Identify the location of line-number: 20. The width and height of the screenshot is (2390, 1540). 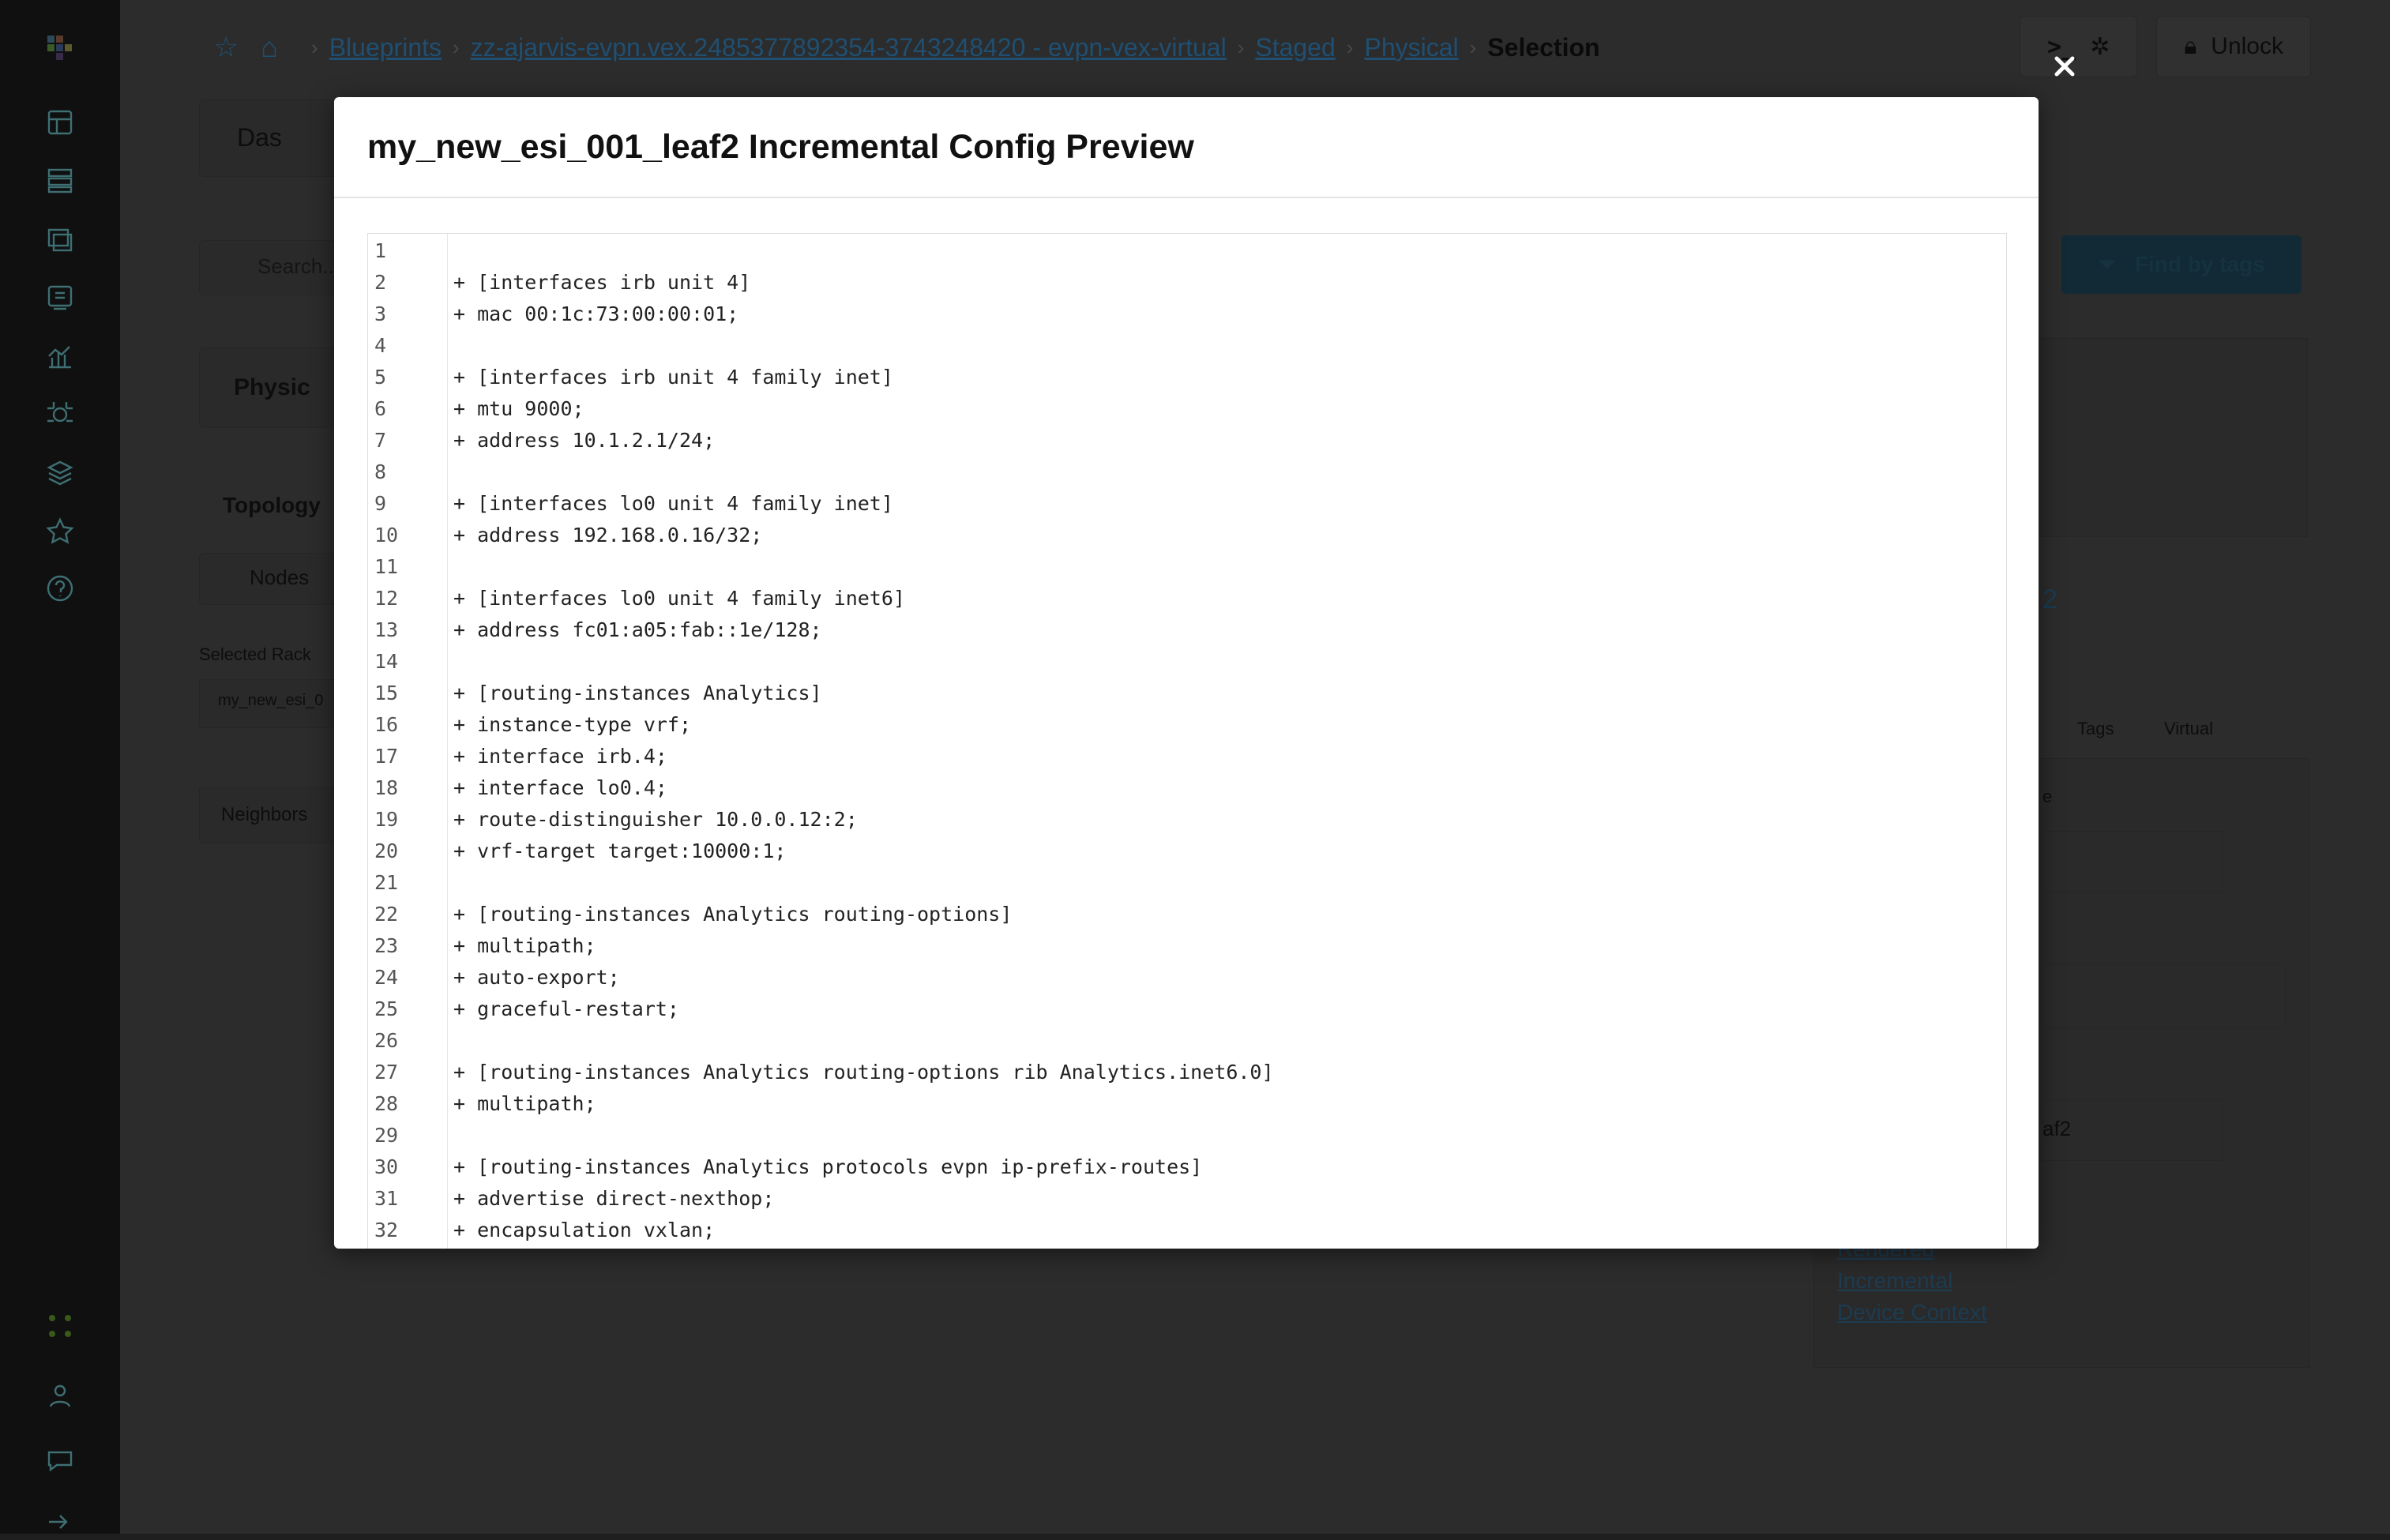
(386, 850).